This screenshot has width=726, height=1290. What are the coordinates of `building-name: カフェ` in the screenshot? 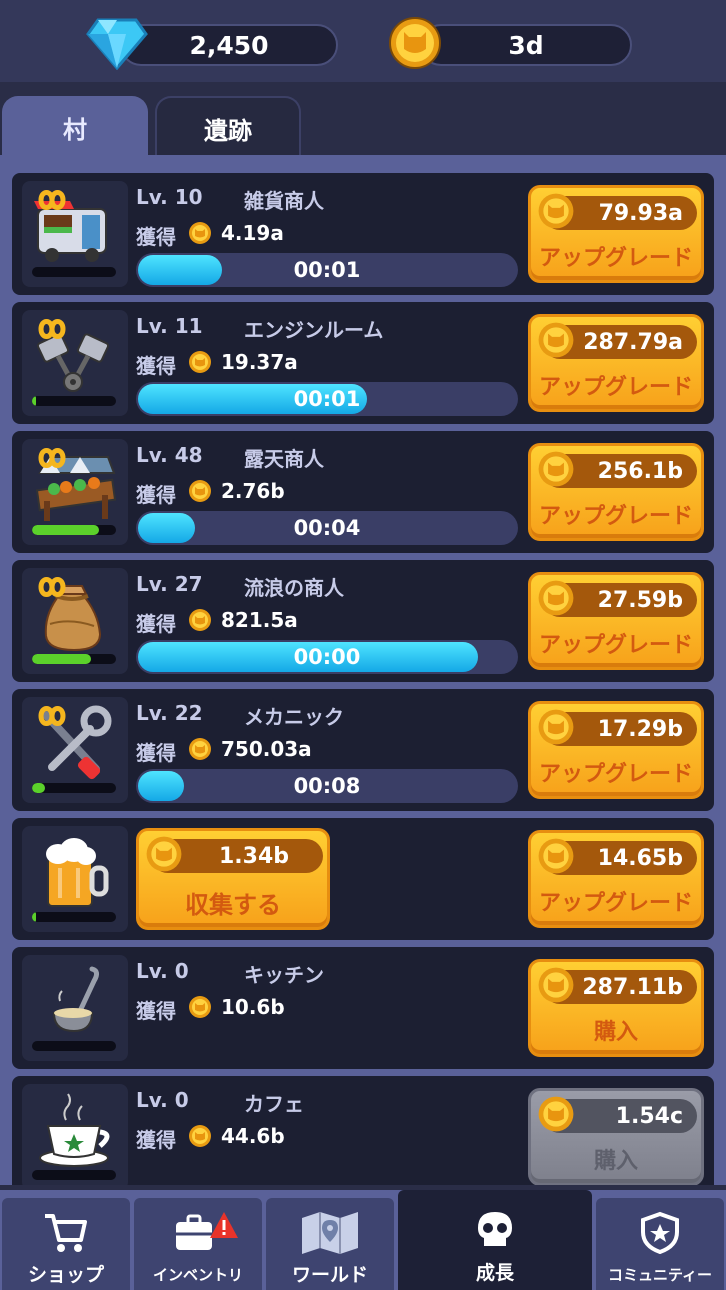 It's located at (274, 1104).